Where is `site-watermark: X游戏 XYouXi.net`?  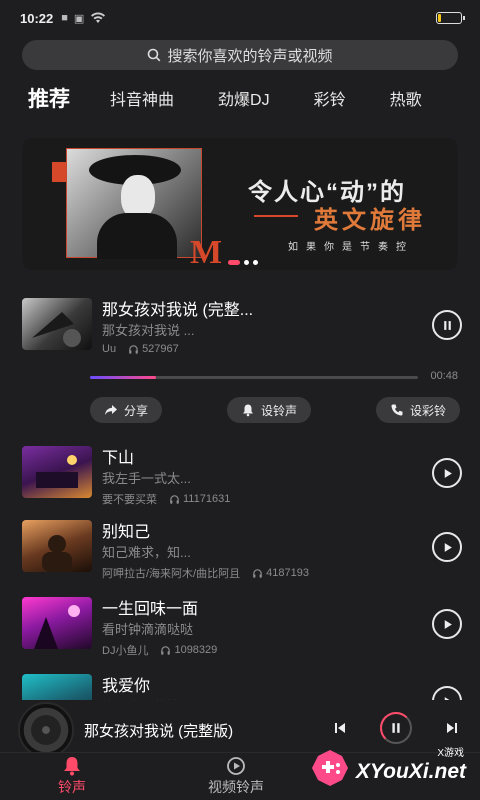 site-watermark: X游戏 XYouXi.net is located at coordinates (391, 766).